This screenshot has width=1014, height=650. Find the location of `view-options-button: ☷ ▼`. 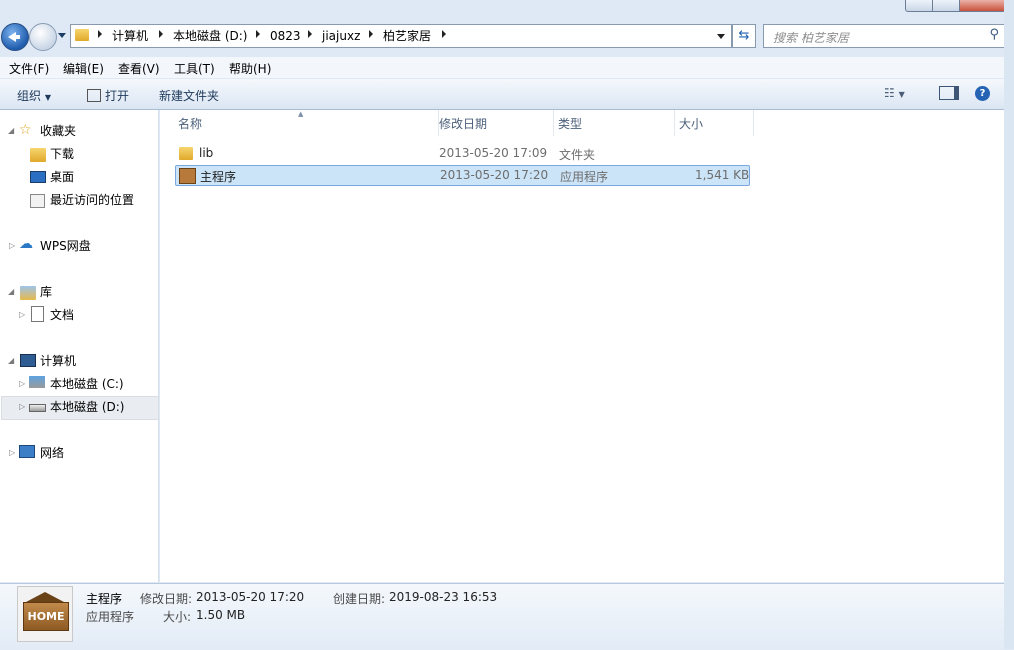

view-options-button: ☷ ▼ is located at coordinates (894, 93).